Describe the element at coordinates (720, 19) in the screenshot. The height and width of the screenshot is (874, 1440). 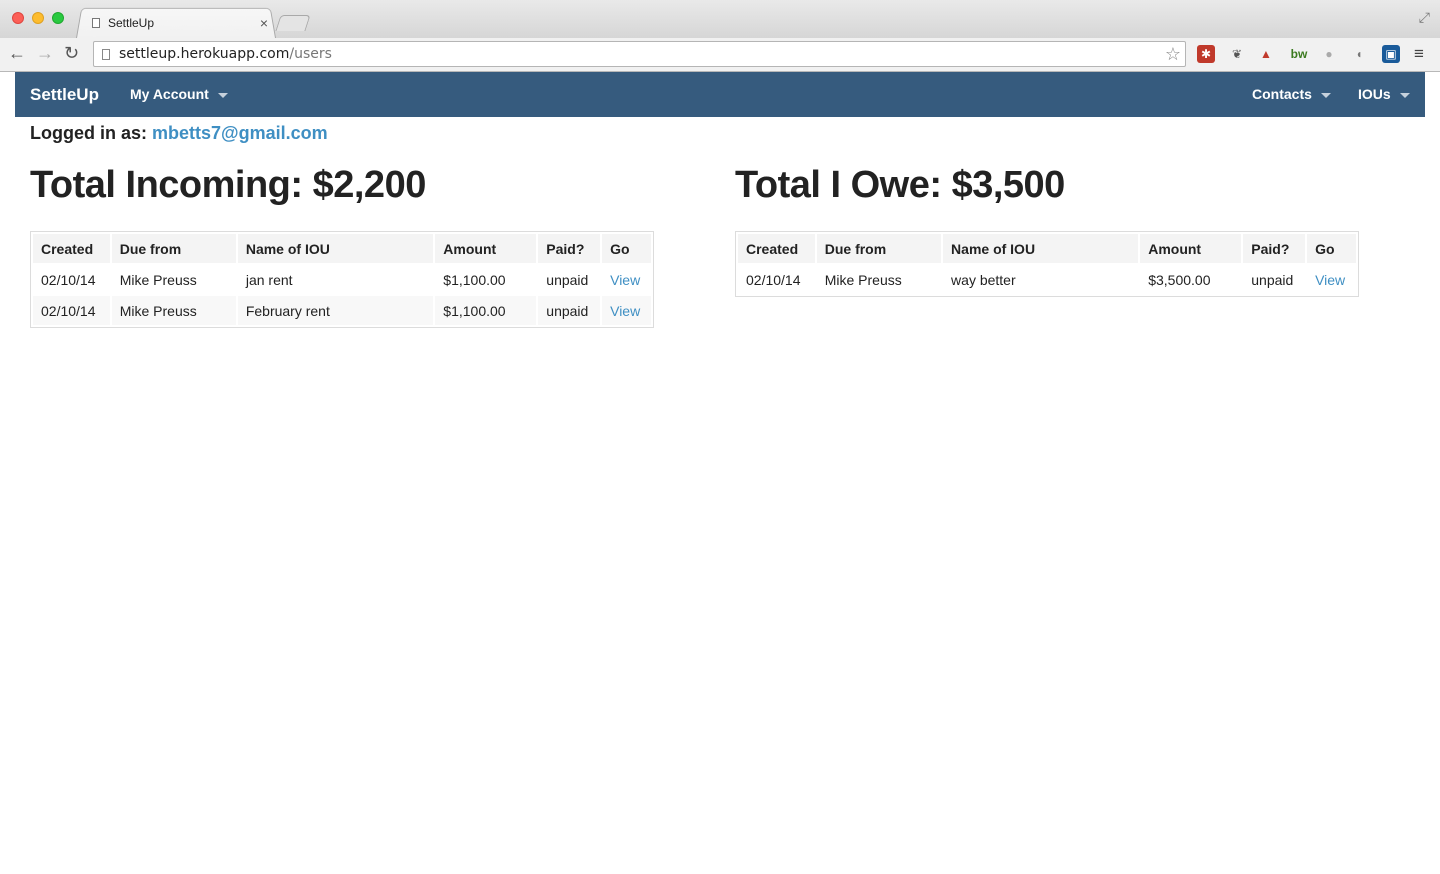
I see `browser-title-bar: SettleUp × ⤢` at that location.